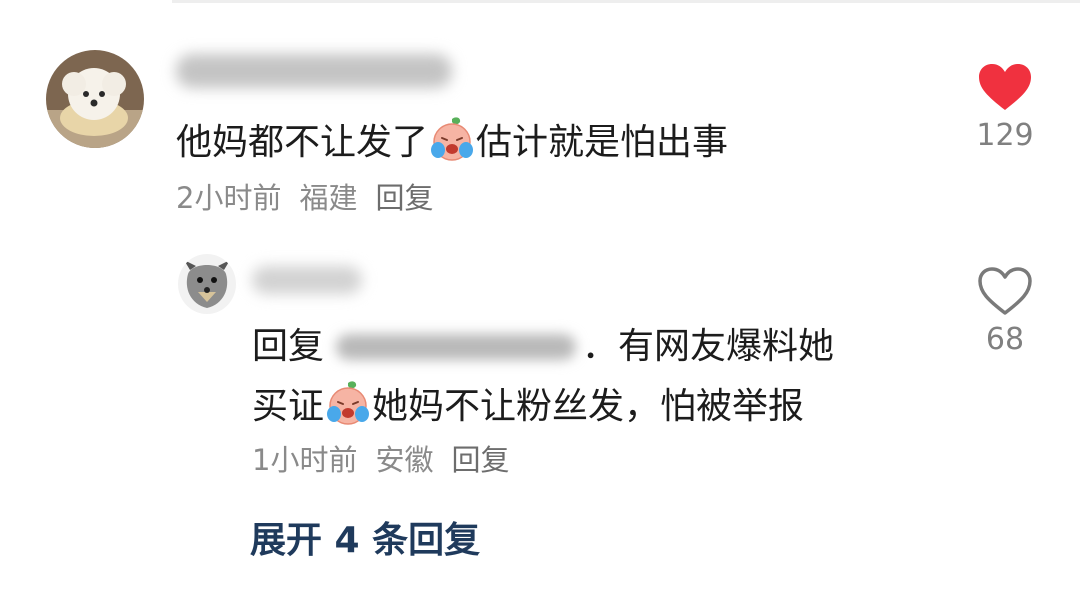  I want to click on reply-time: 1小时前, so click(305, 460).